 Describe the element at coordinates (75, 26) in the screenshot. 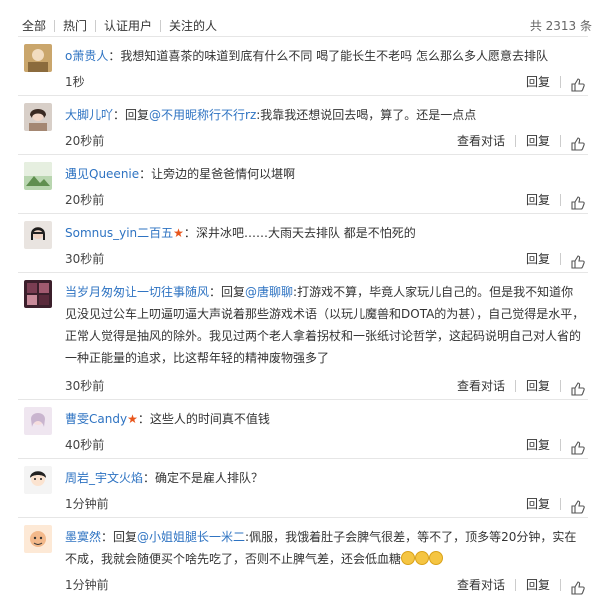

I see `tab-hot: 热门` at that location.